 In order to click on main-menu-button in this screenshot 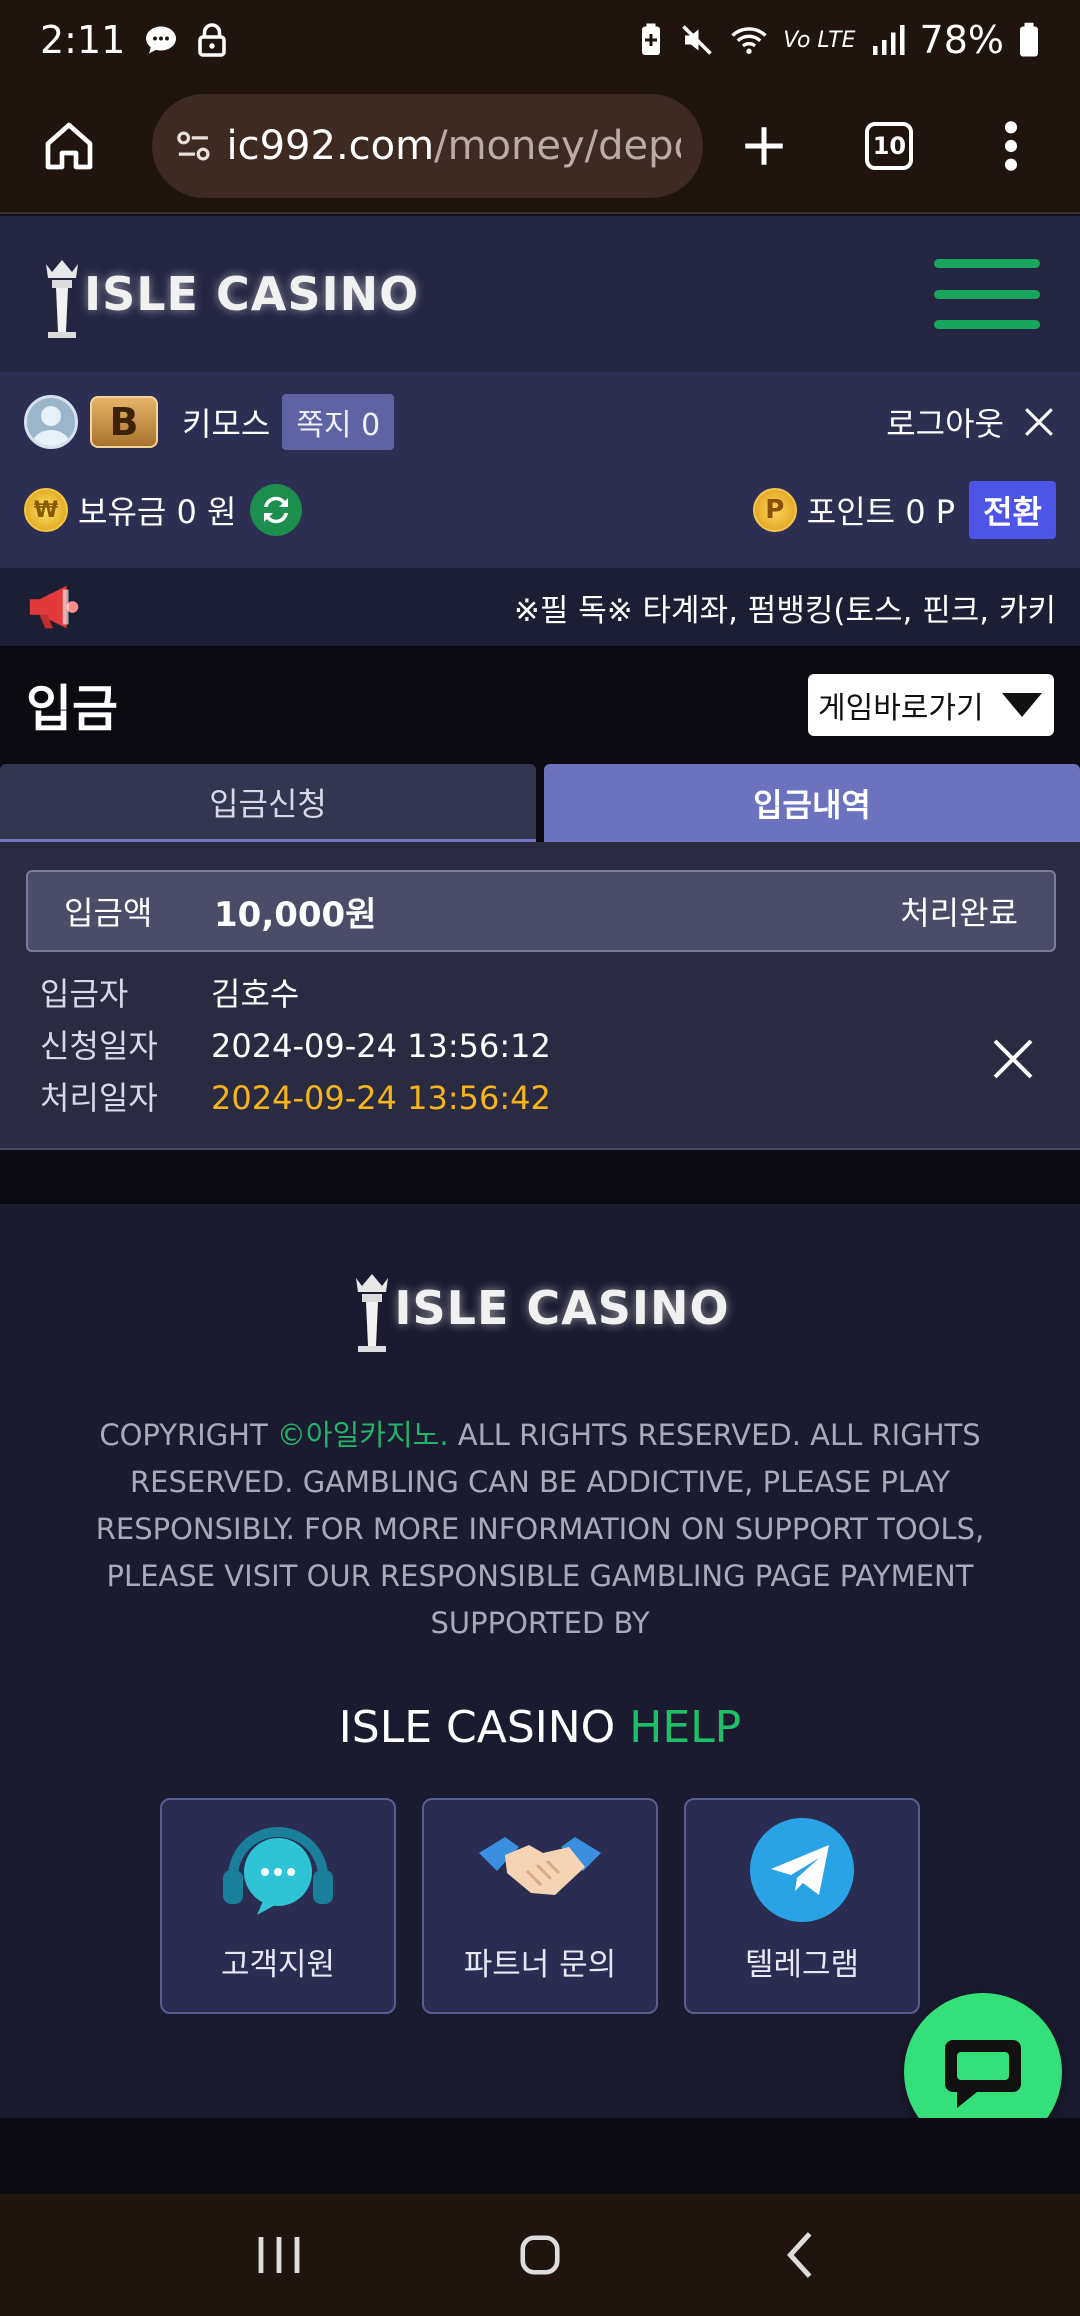, I will do `click(987, 294)`.